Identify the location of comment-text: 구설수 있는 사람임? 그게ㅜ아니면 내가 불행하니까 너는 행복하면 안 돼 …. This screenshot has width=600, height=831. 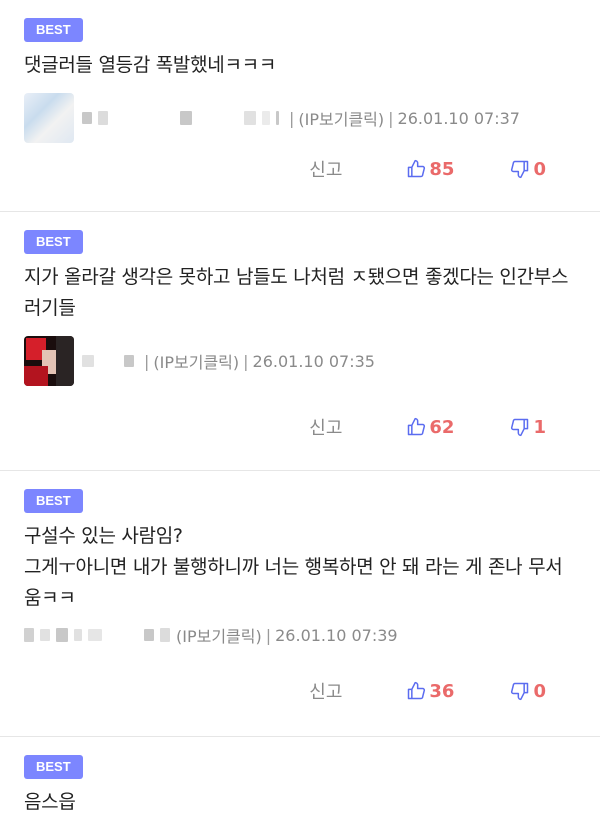
(300, 567).